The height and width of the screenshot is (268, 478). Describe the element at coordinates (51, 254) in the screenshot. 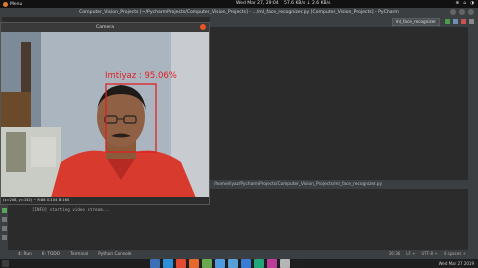

I see `tab-todo: 6: TODO` at that location.